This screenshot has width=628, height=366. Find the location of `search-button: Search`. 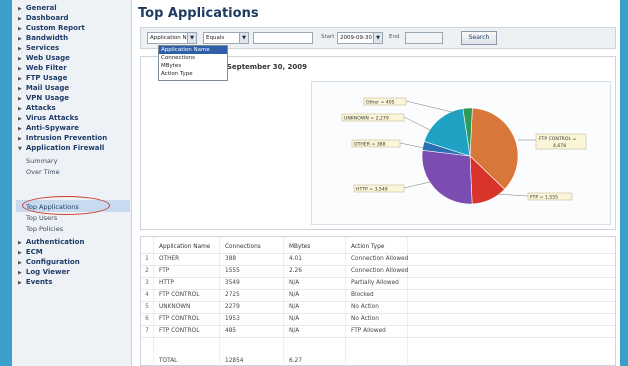

search-button: Search is located at coordinates (479, 38).